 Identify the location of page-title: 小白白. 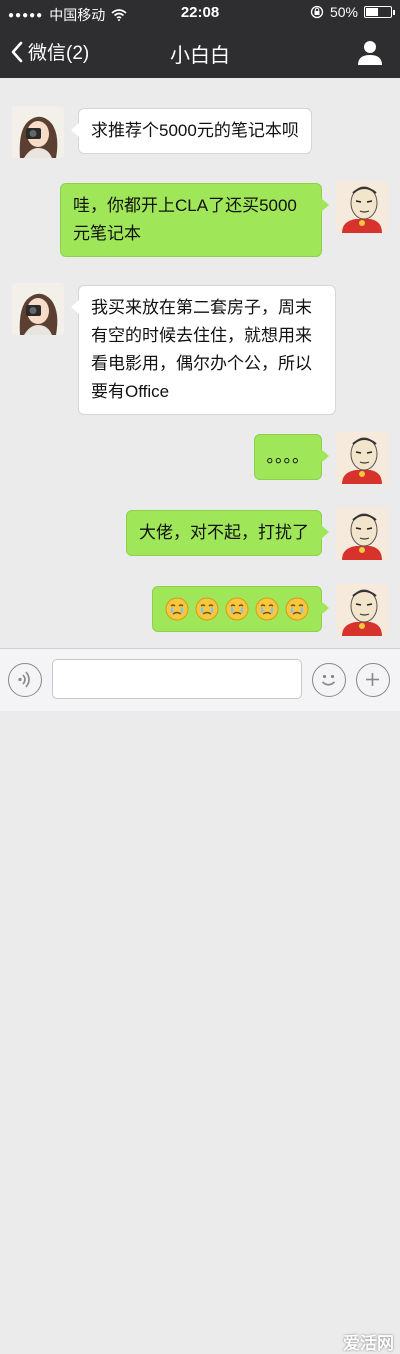
(200, 56).